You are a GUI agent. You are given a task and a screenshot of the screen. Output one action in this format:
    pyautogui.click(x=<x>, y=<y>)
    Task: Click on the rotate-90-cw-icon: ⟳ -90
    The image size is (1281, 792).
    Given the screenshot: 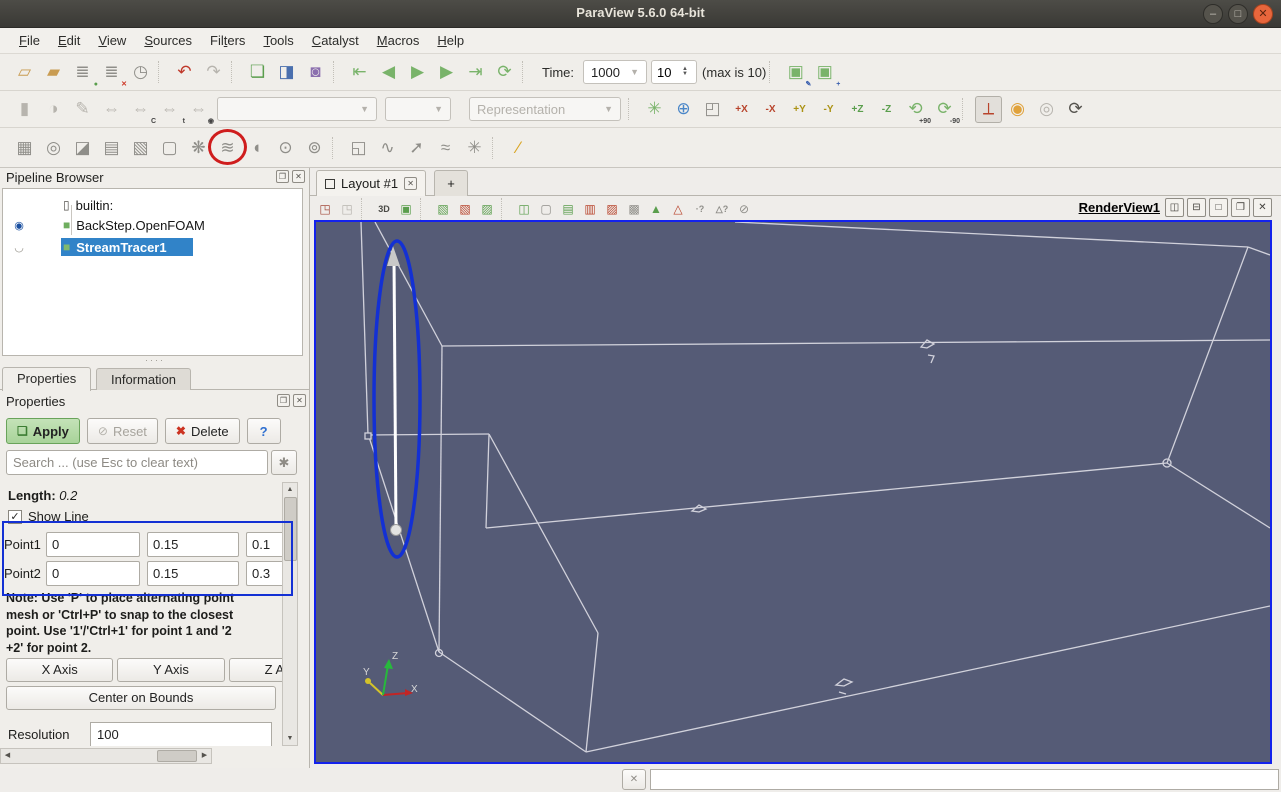 What is the action you would take?
    pyautogui.click(x=945, y=110)
    